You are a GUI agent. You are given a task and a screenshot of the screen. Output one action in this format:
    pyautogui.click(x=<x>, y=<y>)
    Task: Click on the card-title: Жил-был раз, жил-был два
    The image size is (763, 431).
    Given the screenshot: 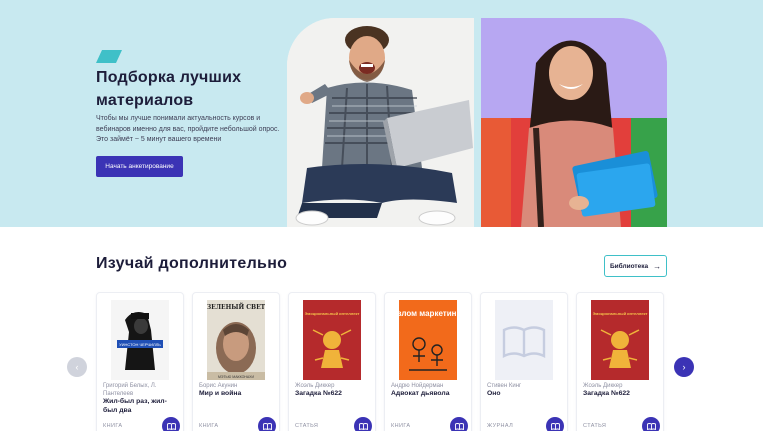 What is the action you would take?
    pyautogui.click(x=135, y=406)
    